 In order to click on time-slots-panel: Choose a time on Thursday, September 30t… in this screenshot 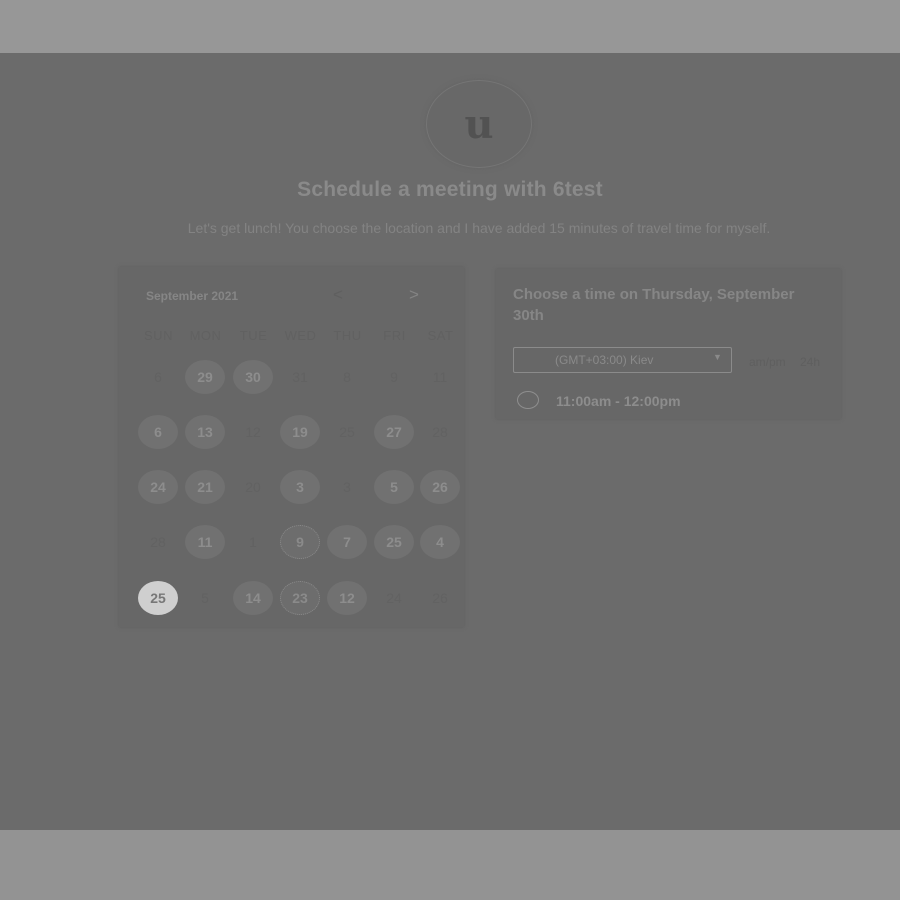, I will do `click(668, 344)`.